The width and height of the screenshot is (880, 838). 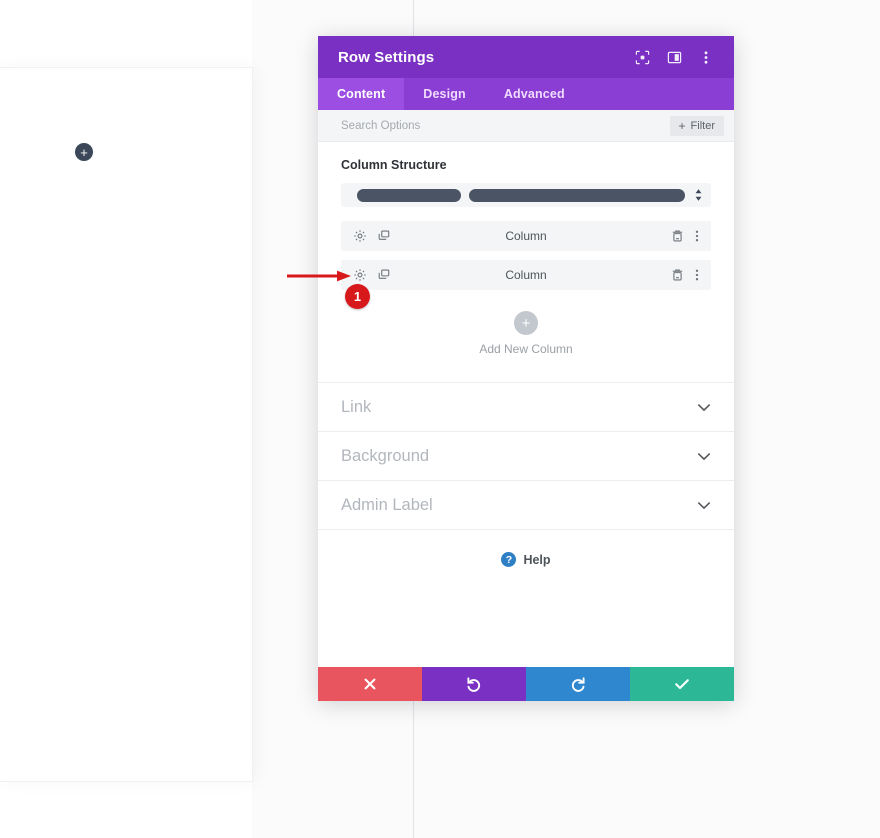 I want to click on annotation-badge-1: 1, so click(x=357, y=296).